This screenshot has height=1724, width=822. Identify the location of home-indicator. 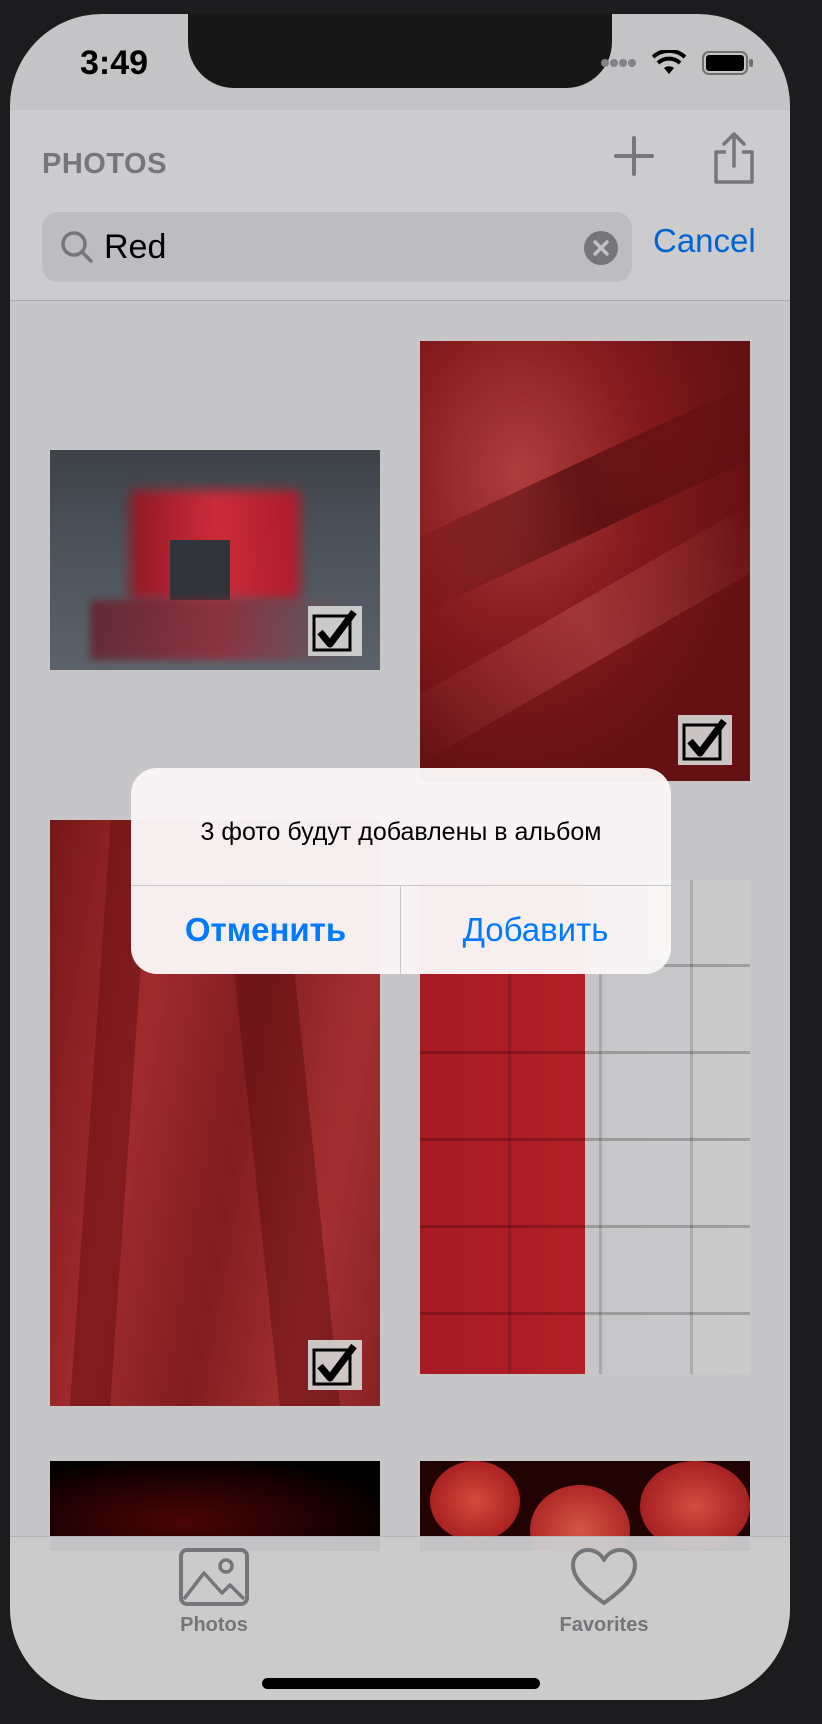
(401, 1683).